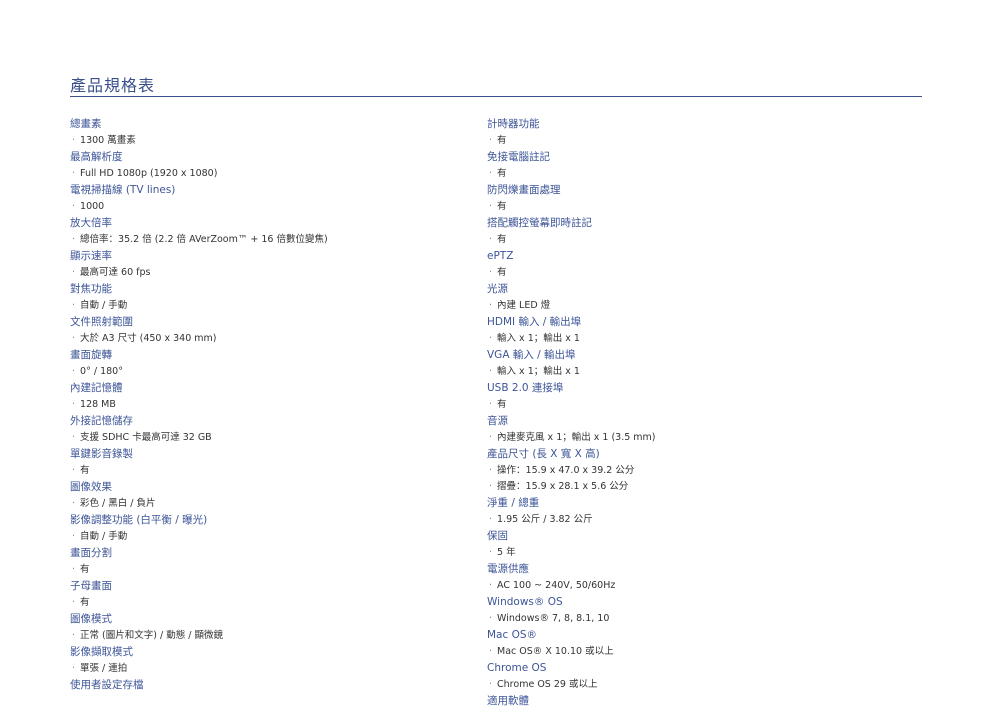 The height and width of the screenshot is (710, 1000). Describe the element at coordinates (553, 618) in the screenshot. I see `spec-value: Windows® 7, 8, 8.1, 10` at that location.